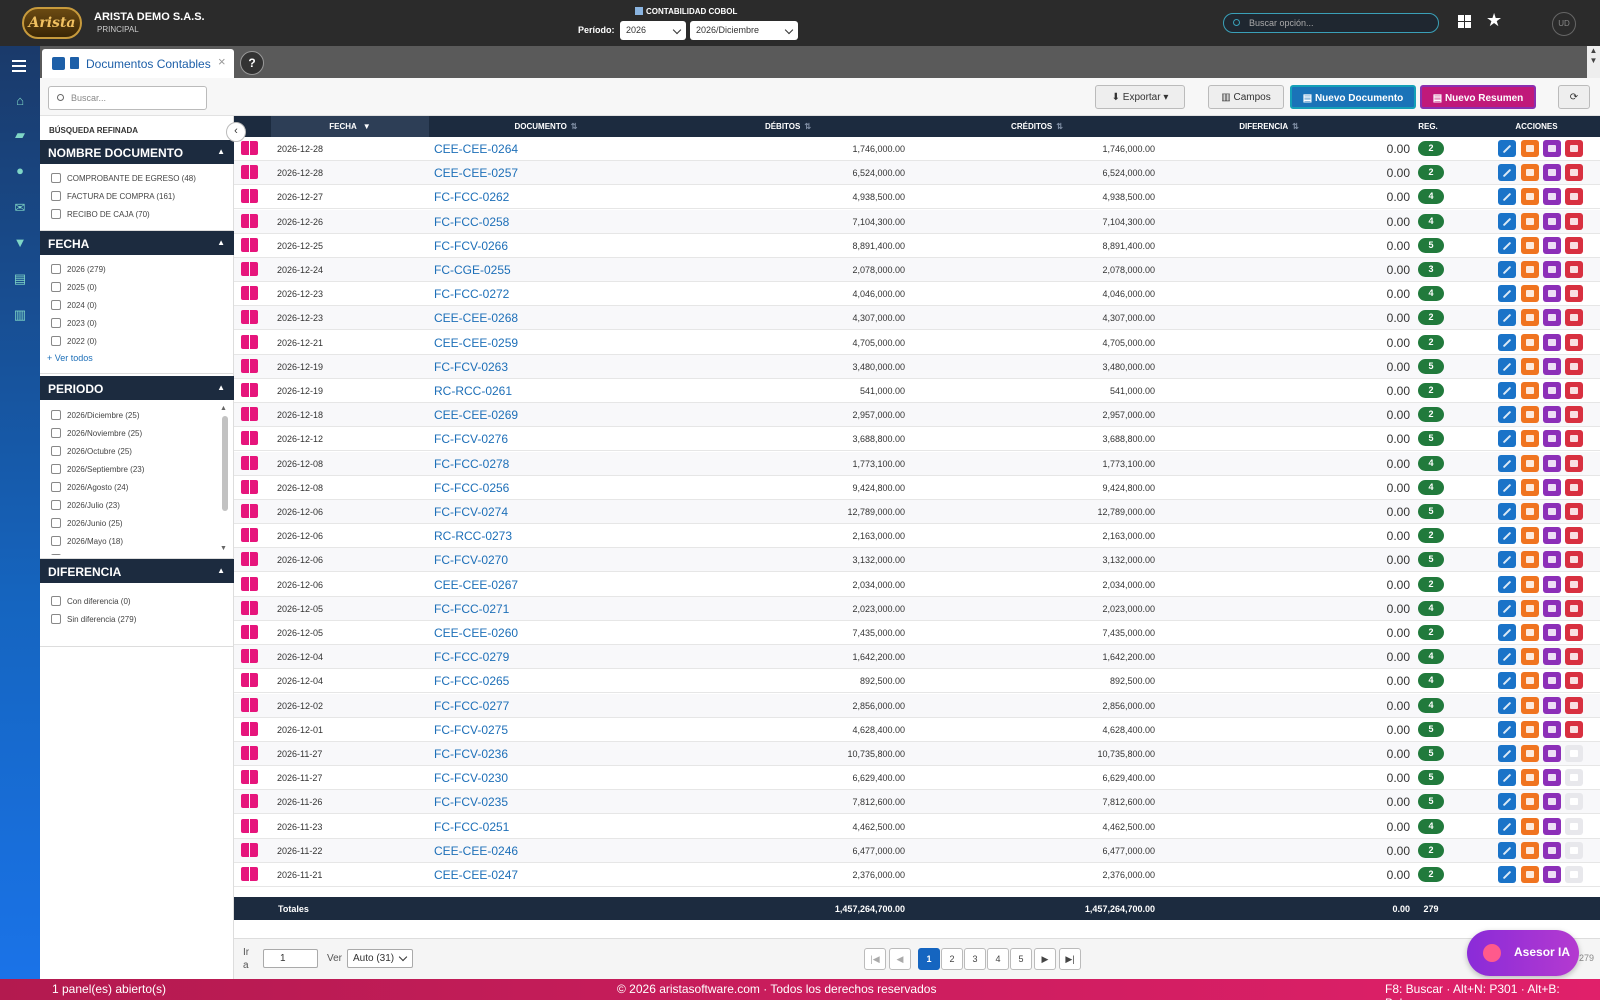  What do you see at coordinates (137, 571) in the screenshot?
I see `filter-header-diferencia: DIFERENCIA ▲` at bounding box center [137, 571].